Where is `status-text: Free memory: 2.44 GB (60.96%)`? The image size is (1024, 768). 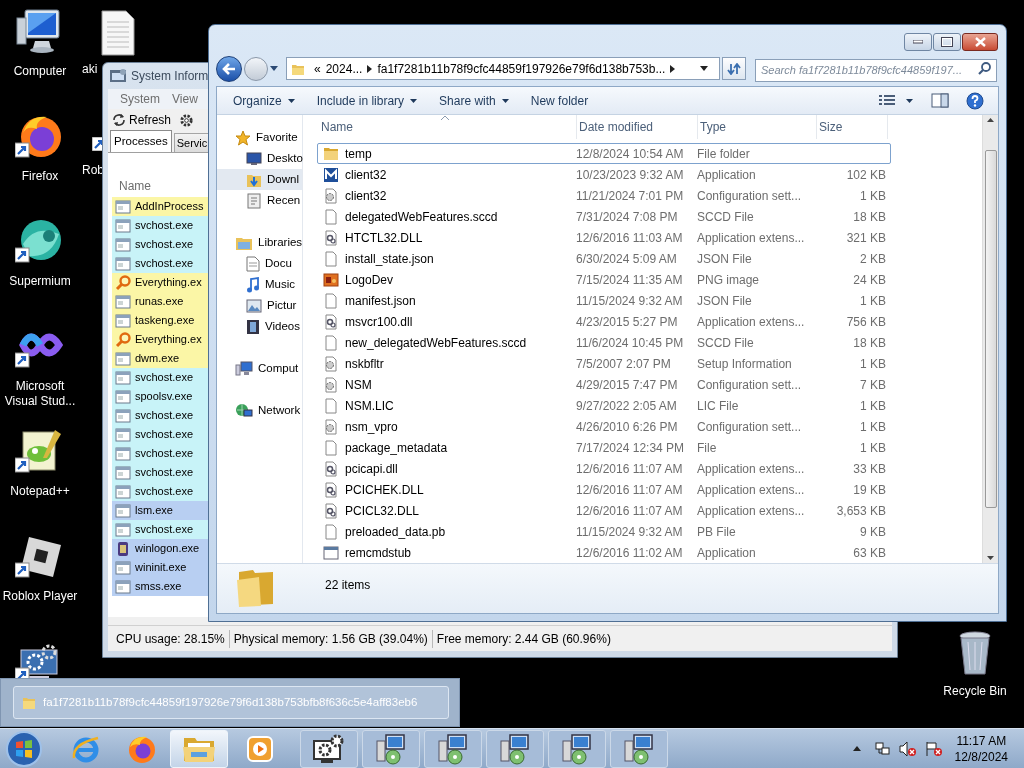
status-text: Free memory: 2.44 GB (60.96%) is located at coordinates (523, 638).